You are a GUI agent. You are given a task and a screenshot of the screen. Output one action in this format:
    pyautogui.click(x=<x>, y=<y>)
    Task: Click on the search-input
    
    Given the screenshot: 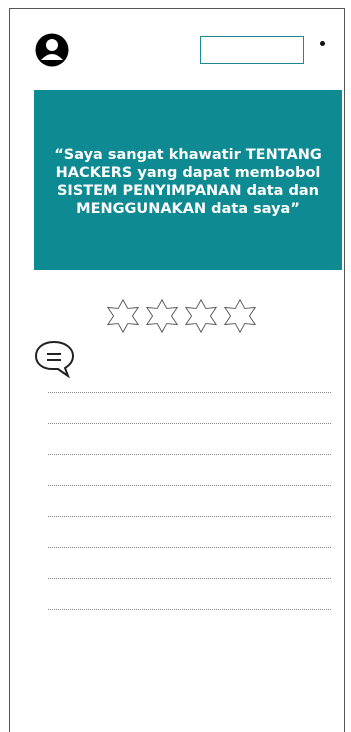 What is the action you would take?
    pyautogui.click(x=252, y=50)
    